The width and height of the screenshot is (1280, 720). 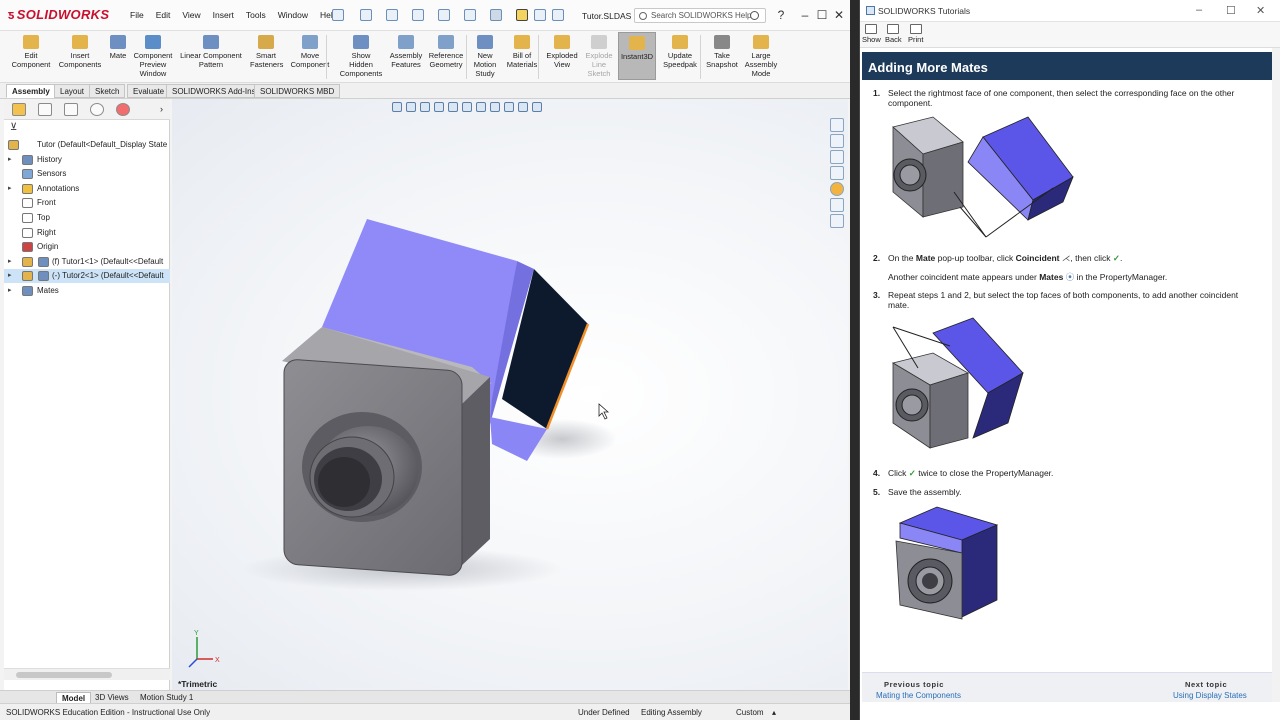 What do you see at coordinates (87, 145) in the screenshot?
I see `tree-item: Tutor (Default<Default_Display State` at bounding box center [87, 145].